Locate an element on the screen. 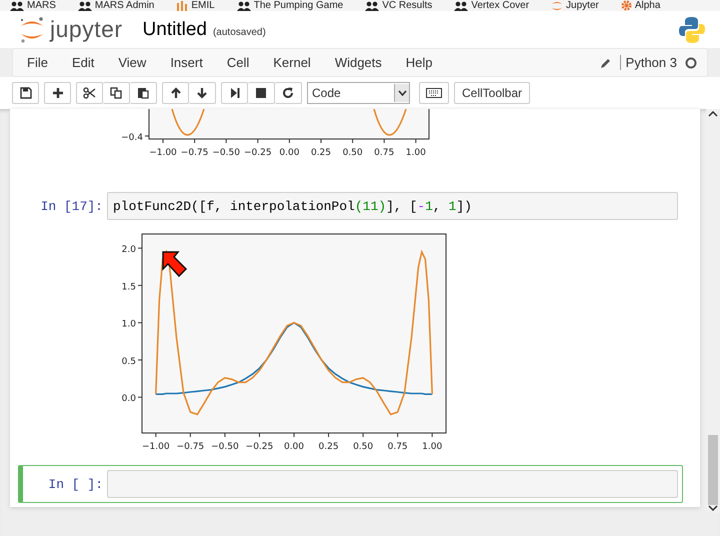  bookmark-link: MARS is located at coordinates (33, 5).